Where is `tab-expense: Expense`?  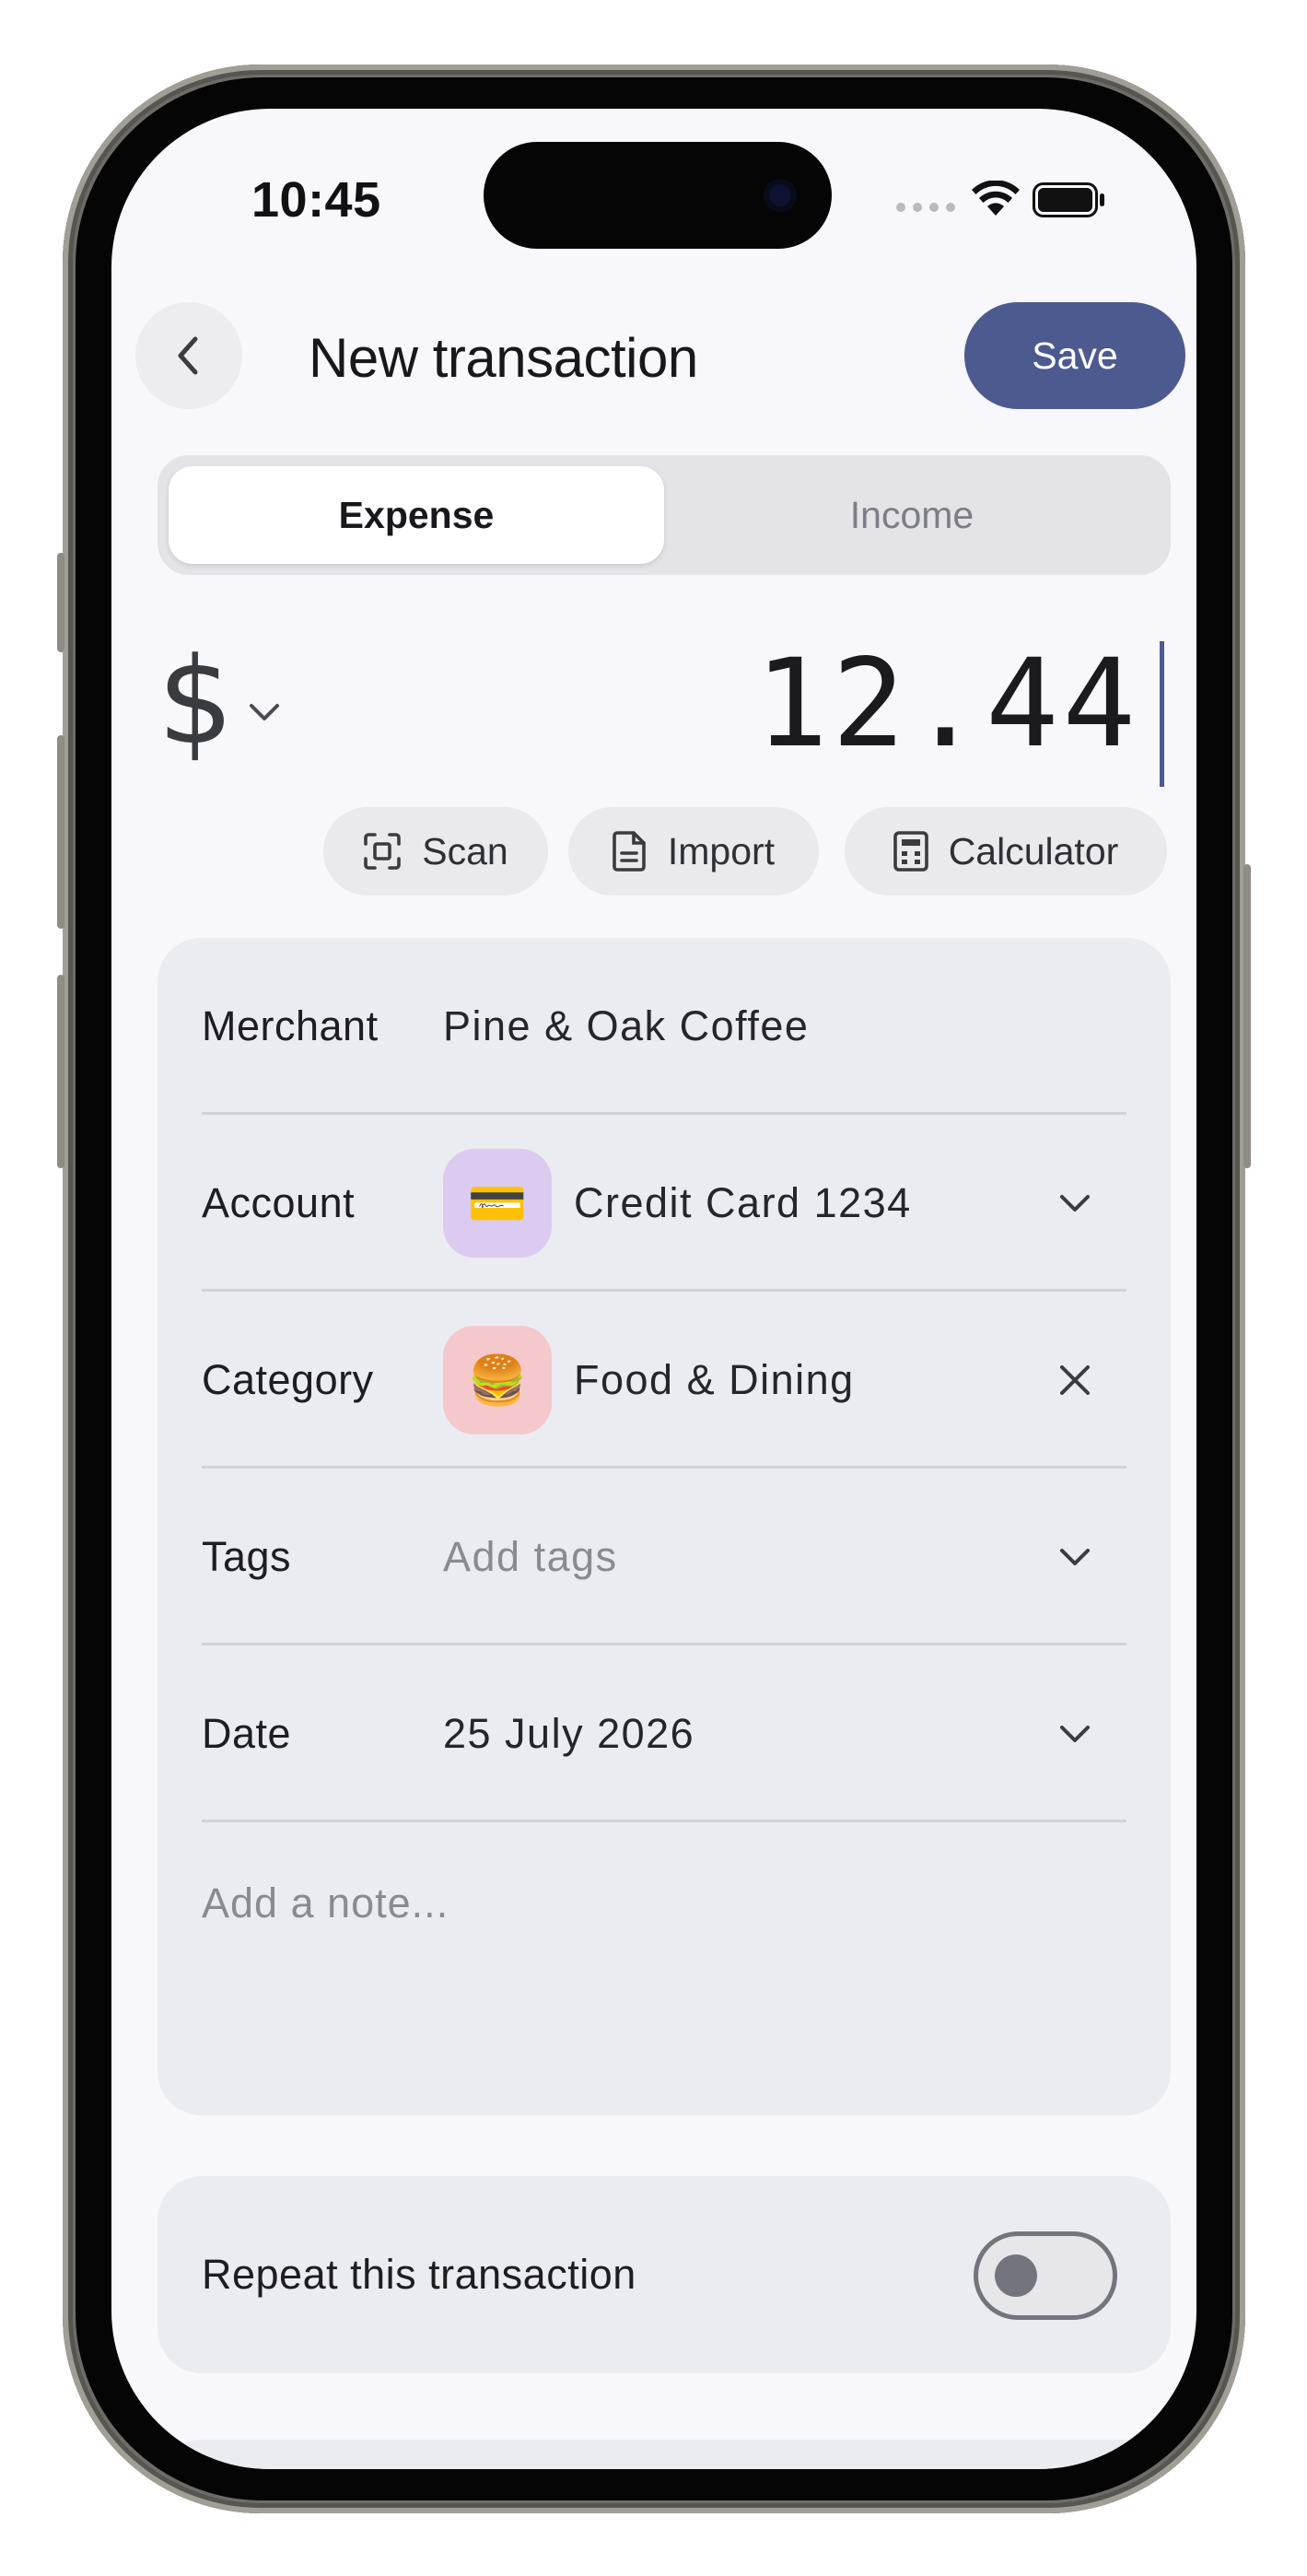
tab-expense: Expense is located at coordinates (417, 515).